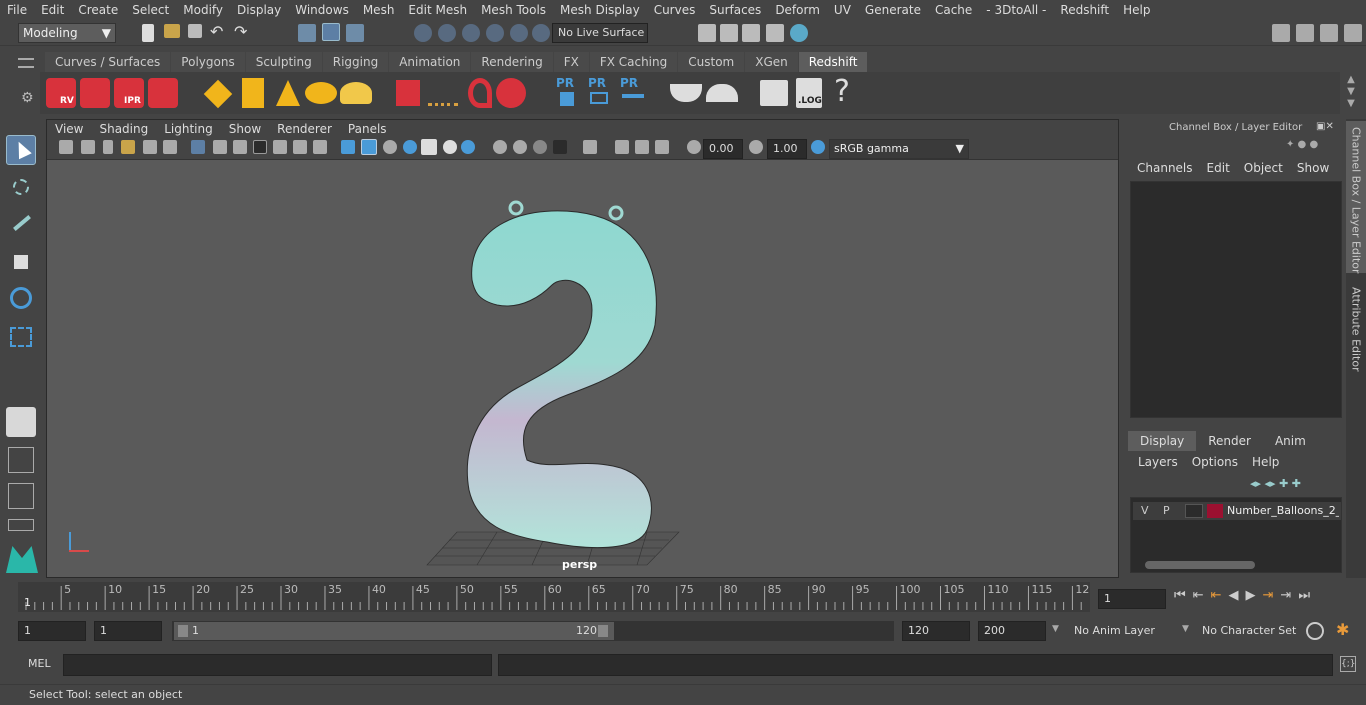  What do you see at coordinates (208, 62) in the screenshot?
I see `shelf-tab-polygons: Polygons` at bounding box center [208, 62].